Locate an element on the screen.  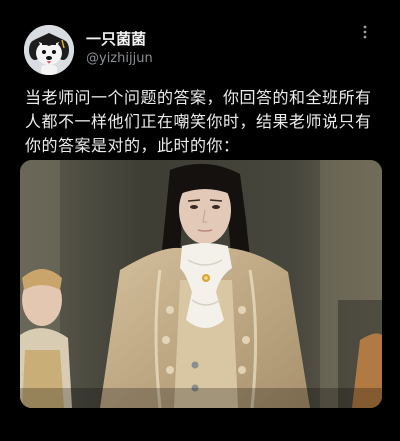
more-options-button is located at coordinates (365, 33).